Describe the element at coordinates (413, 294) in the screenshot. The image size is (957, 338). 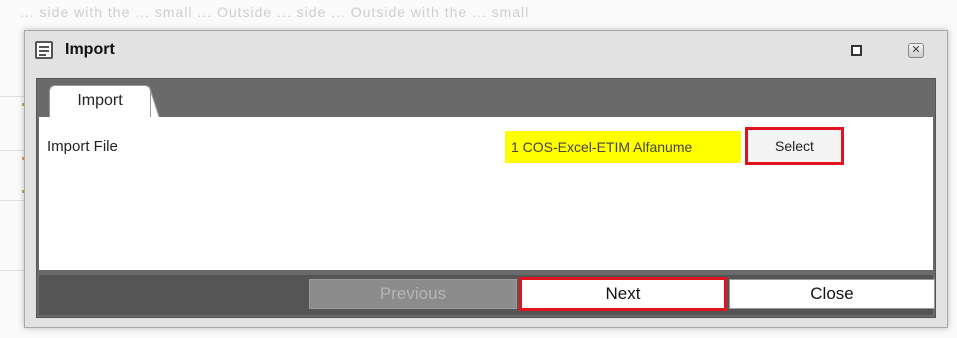
I see `previous-button: Previous` at that location.